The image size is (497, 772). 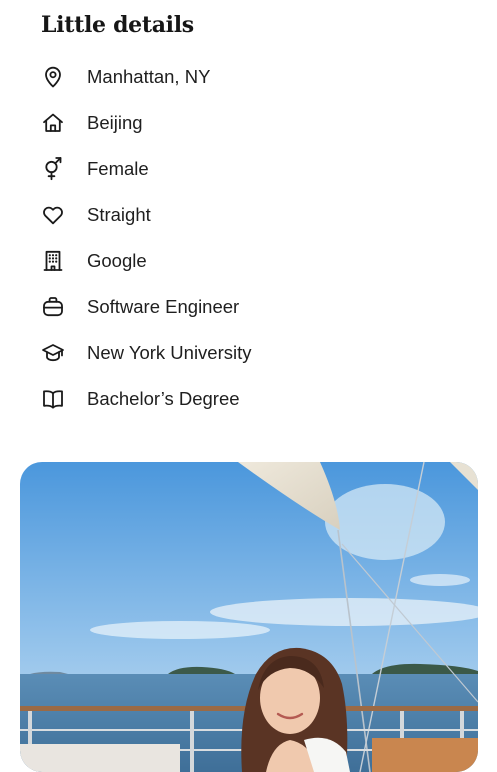 I want to click on location-pin-icon, so click(x=53, y=77).